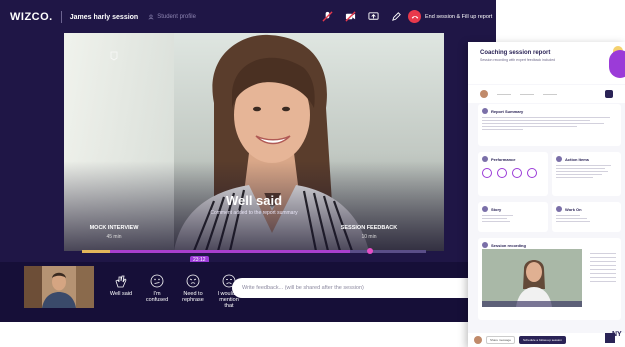 The height and width of the screenshot is (347, 625). Describe the element at coordinates (230, 251) in the screenshot. I see `progress-segment-interview` at that location.